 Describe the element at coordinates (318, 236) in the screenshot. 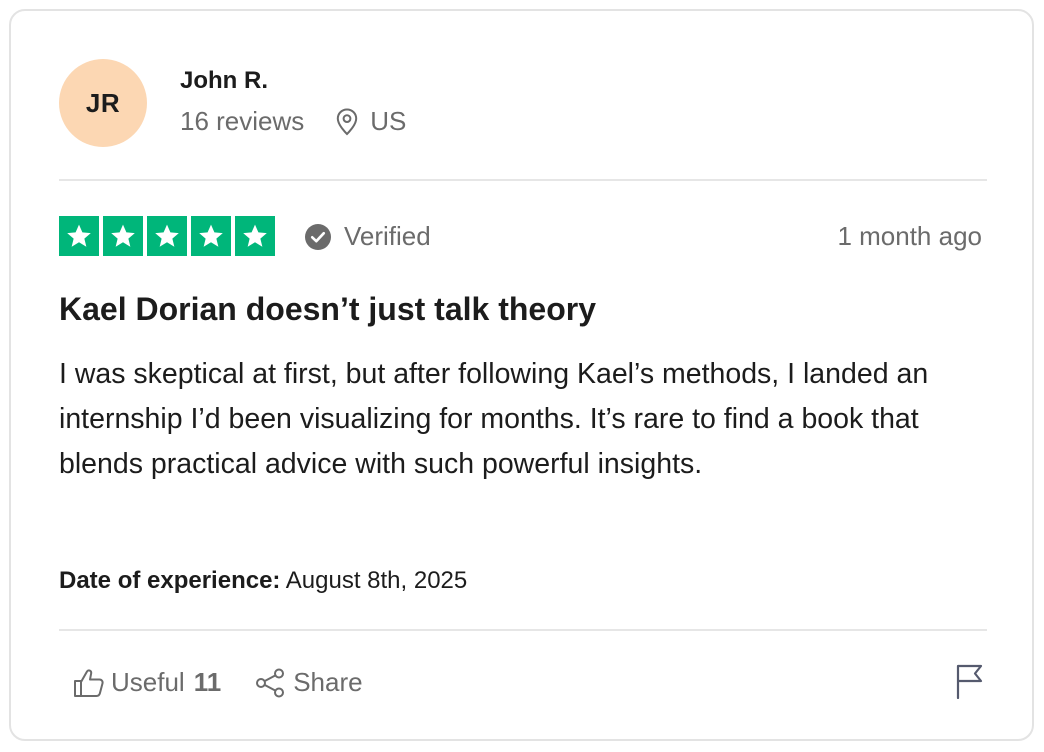

I see `verified-check-icon` at that location.